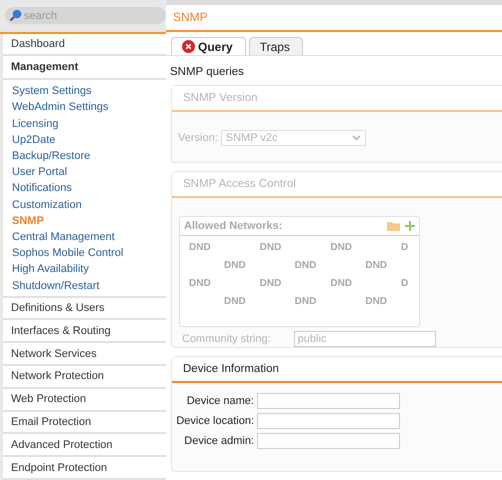 This screenshot has height=480, width=502. What do you see at coordinates (84, 269) in the screenshot?
I see `nav-subitem: High Availability` at bounding box center [84, 269].